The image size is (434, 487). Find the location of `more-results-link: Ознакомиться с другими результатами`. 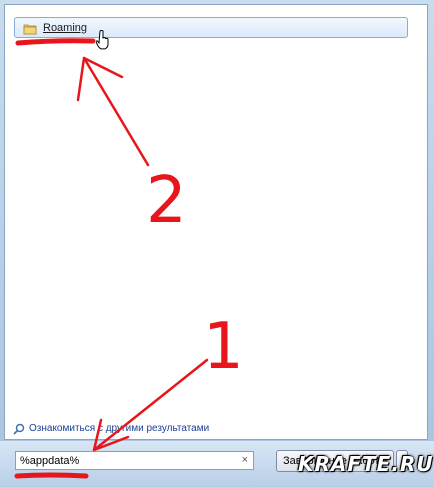

more-results-link: Ознакомиться с другими результатами is located at coordinates (111, 428).